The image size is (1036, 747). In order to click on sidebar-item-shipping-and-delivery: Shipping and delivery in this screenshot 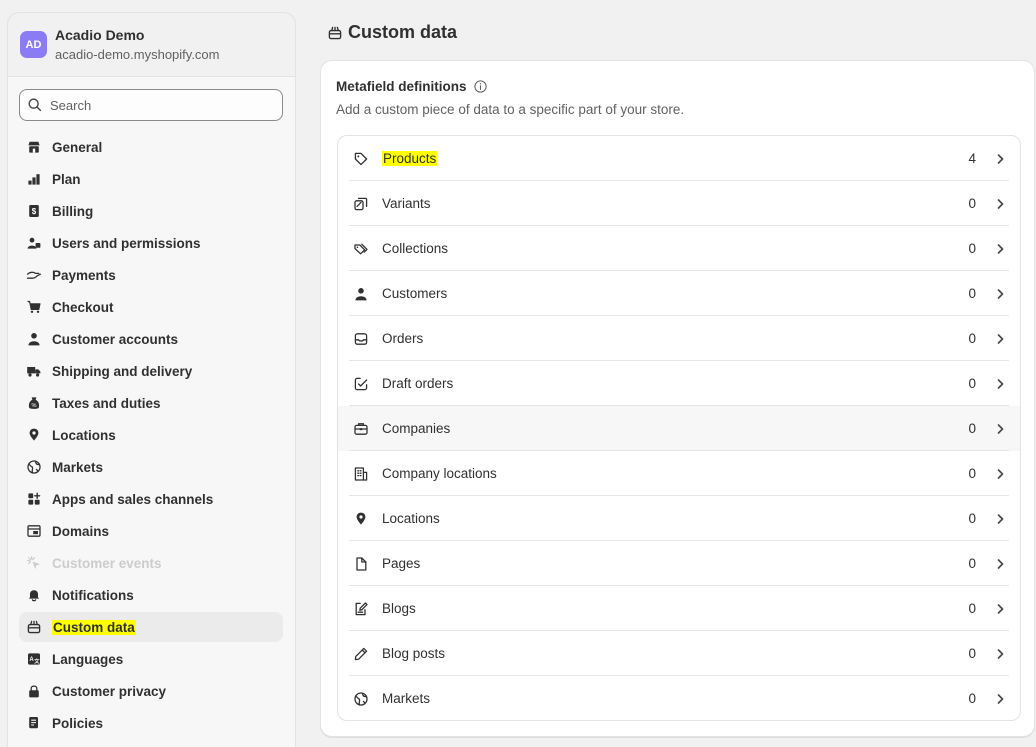, I will do `click(151, 371)`.